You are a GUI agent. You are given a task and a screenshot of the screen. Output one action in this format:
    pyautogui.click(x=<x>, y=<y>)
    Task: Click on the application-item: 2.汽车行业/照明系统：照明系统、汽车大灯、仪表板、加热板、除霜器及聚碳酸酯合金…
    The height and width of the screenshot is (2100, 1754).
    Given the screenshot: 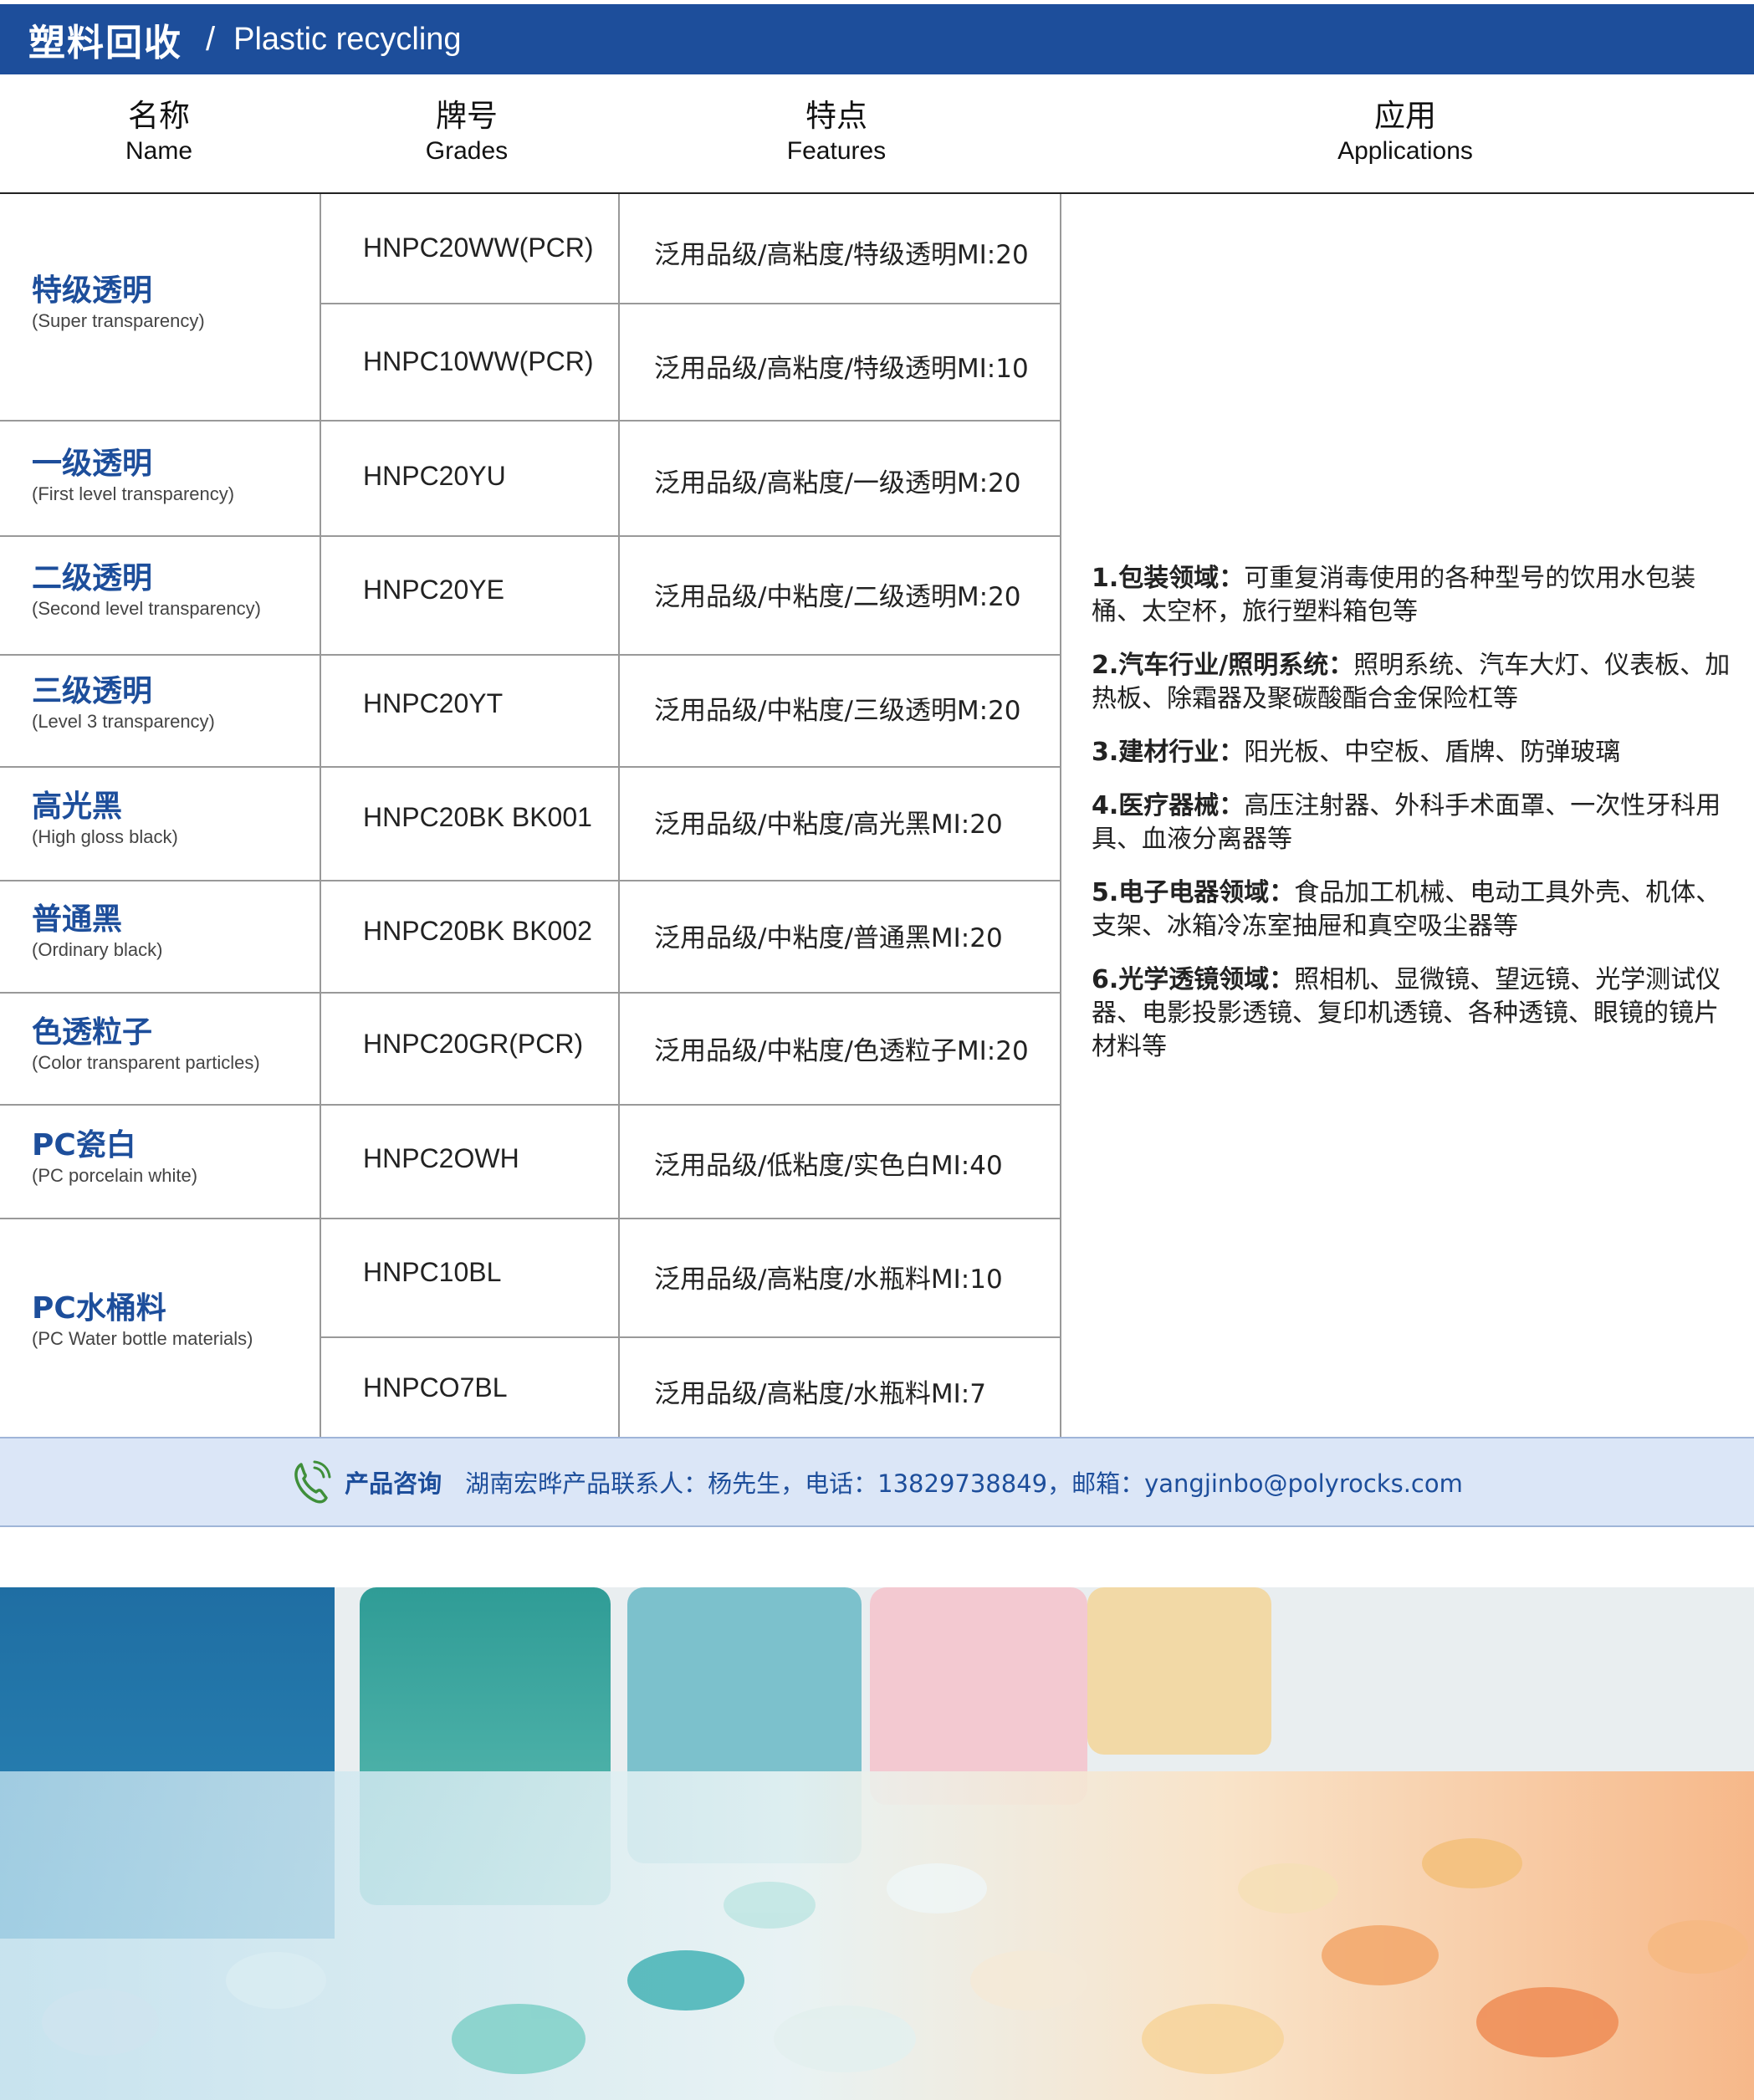 What is the action you would take?
    pyautogui.click(x=1414, y=683)
    